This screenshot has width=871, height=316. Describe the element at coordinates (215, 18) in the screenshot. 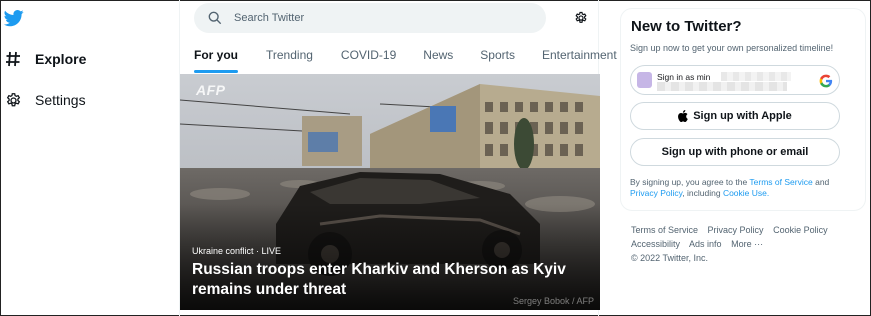

I see `search-icon` at that location.